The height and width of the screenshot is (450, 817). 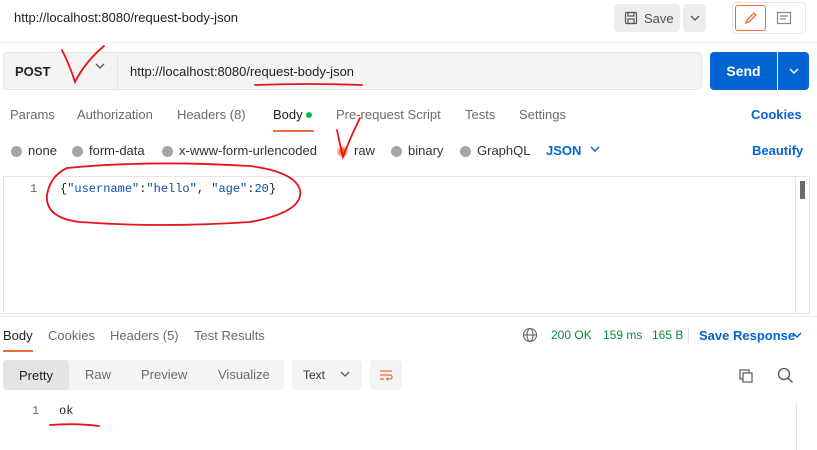 I want to click on method-label: POST, so click(x=33, y=71).